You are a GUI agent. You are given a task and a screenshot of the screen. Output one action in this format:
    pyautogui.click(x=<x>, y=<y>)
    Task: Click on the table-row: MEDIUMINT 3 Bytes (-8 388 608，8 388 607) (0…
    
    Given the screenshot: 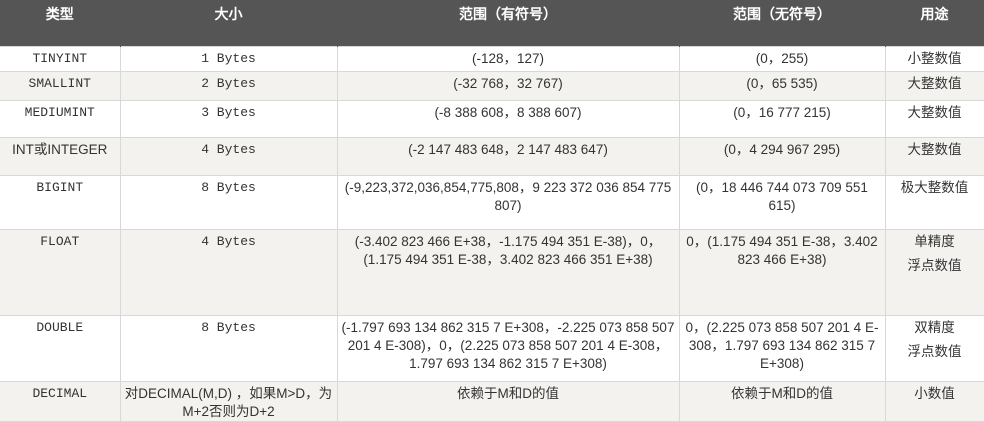 What is the action you would take?
    pyautogui.click(x=492, y=119)
    